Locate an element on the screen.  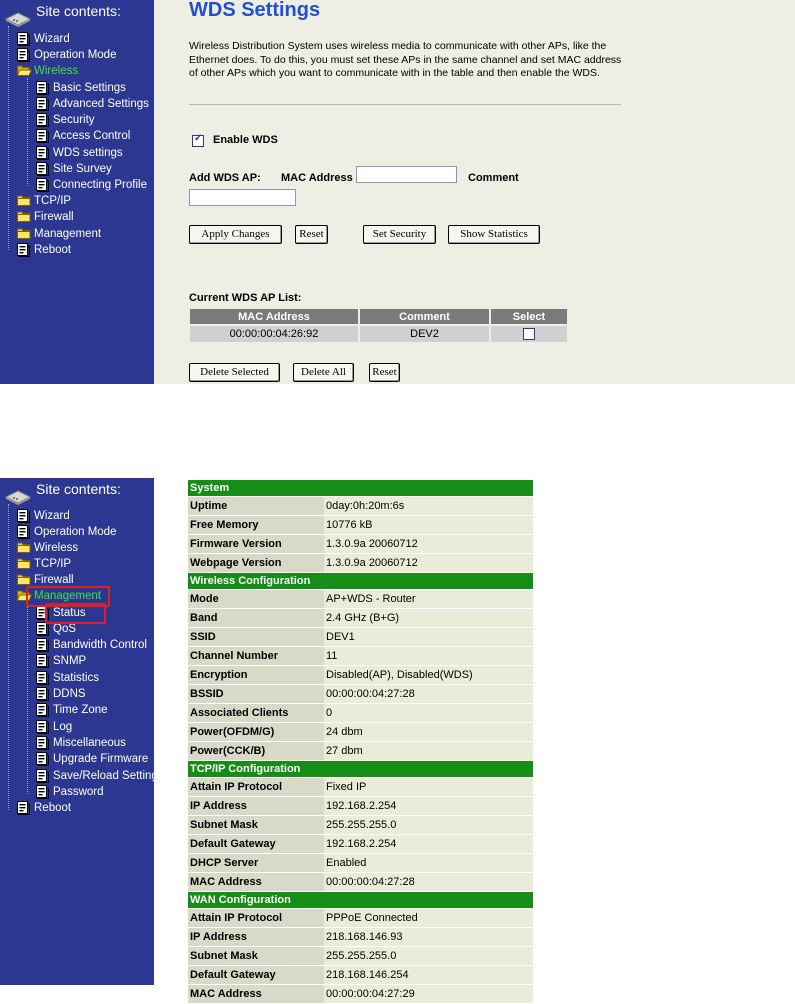
comment-input is located at coordinates (242, 197).